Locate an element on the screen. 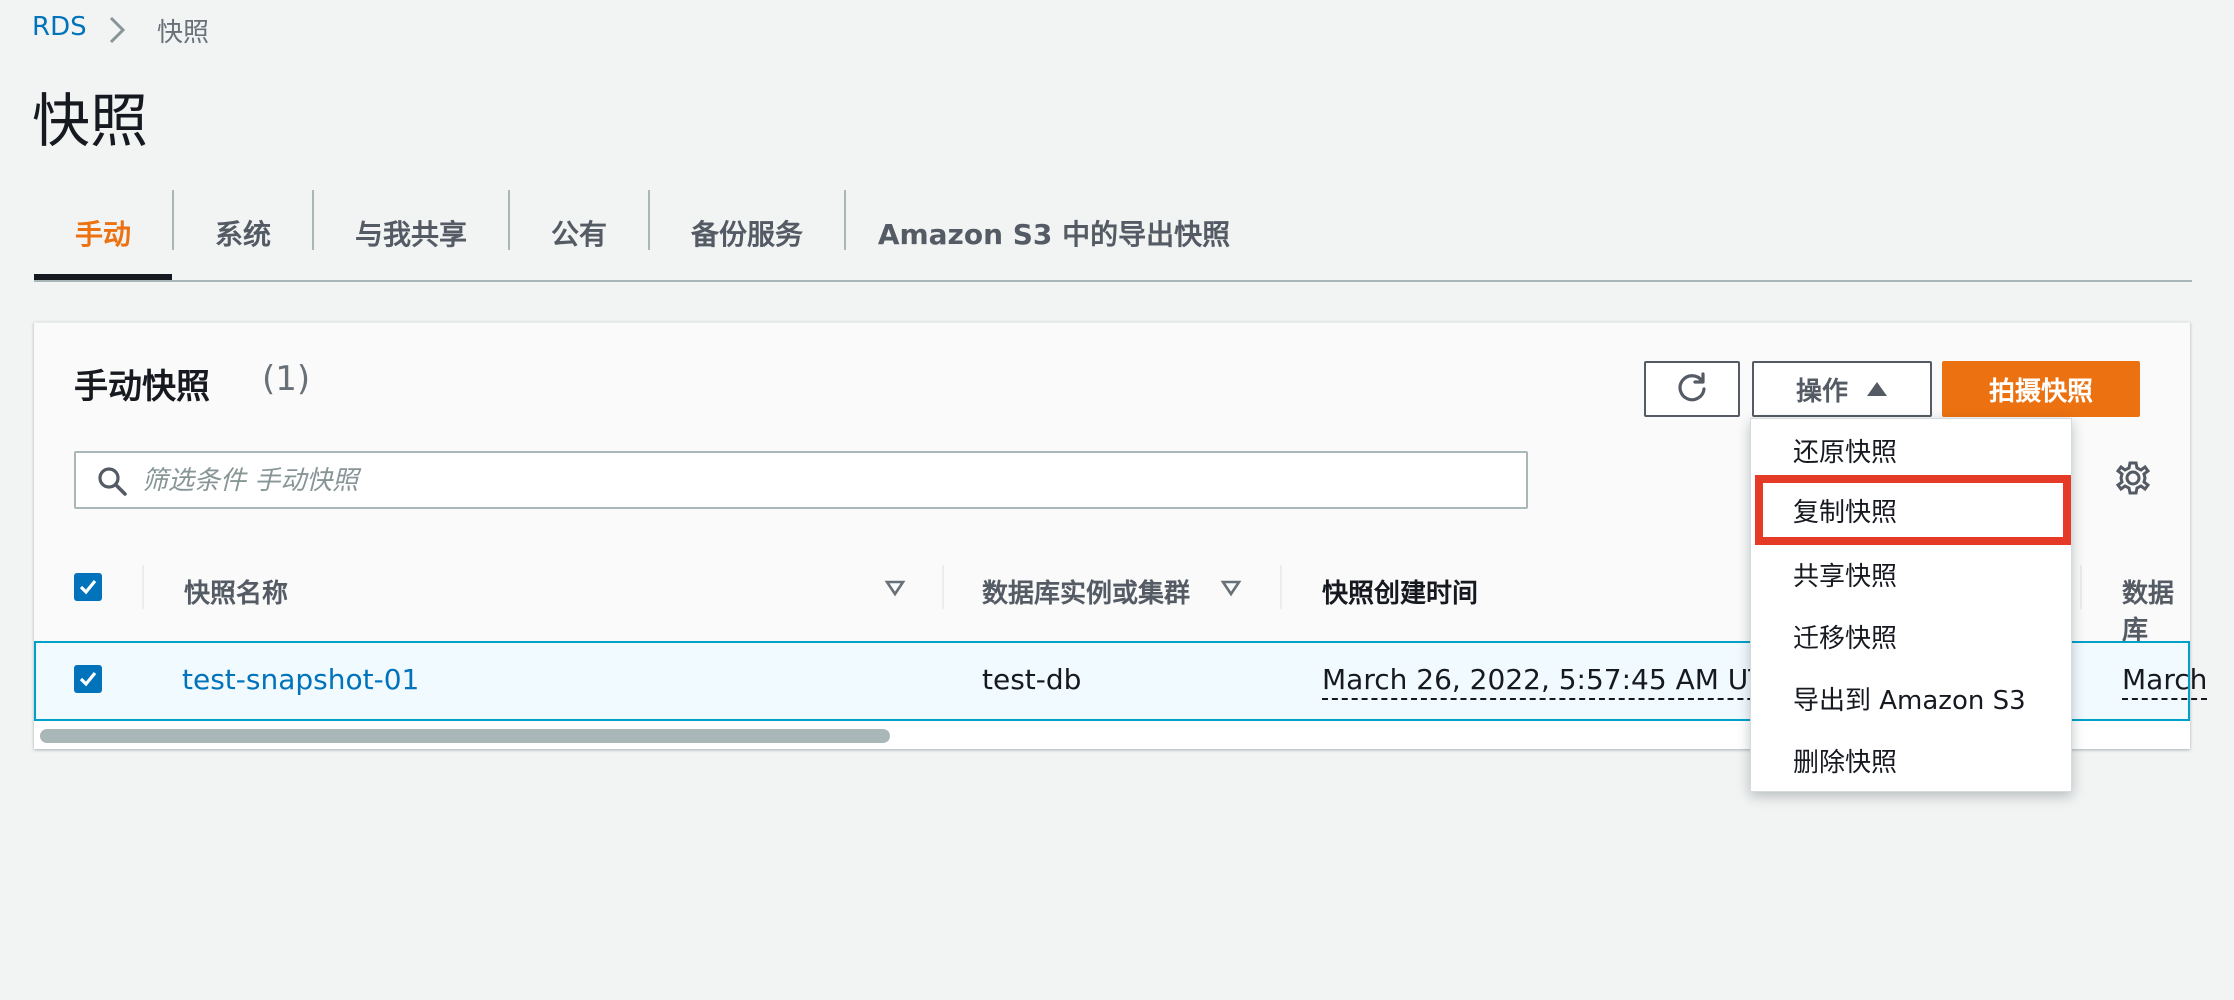 The image size is (2234, 1000). take-snapshot-button: 拍摄快照 is located at coordinates (2041, 389).